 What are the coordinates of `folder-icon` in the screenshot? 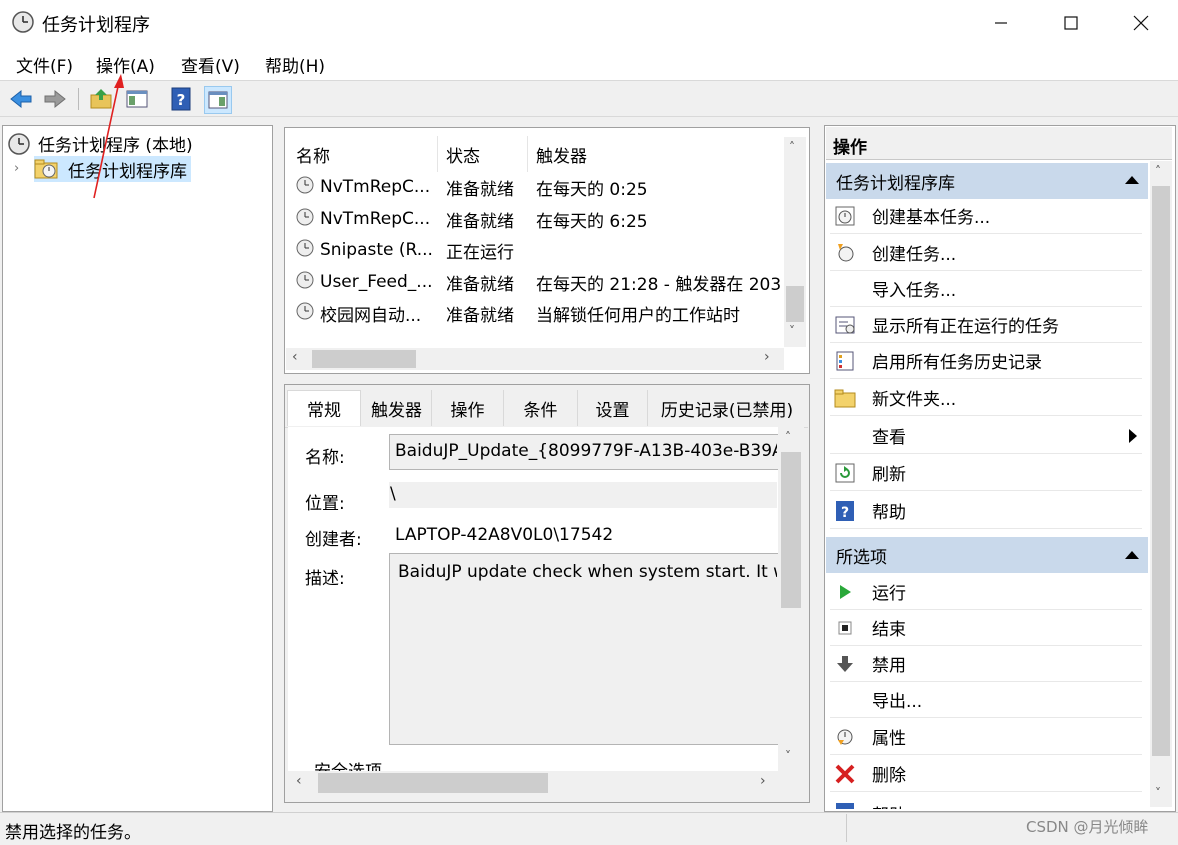 It's located at (845, 398).